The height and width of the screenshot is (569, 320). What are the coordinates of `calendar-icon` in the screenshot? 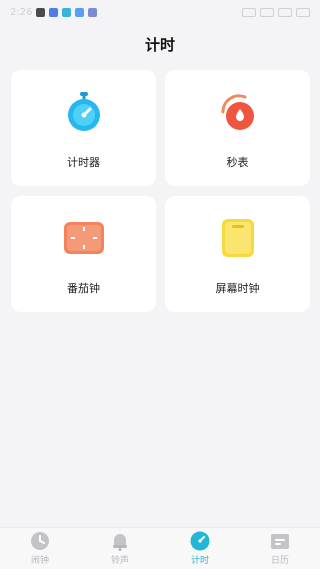 It's located at (280, 541).